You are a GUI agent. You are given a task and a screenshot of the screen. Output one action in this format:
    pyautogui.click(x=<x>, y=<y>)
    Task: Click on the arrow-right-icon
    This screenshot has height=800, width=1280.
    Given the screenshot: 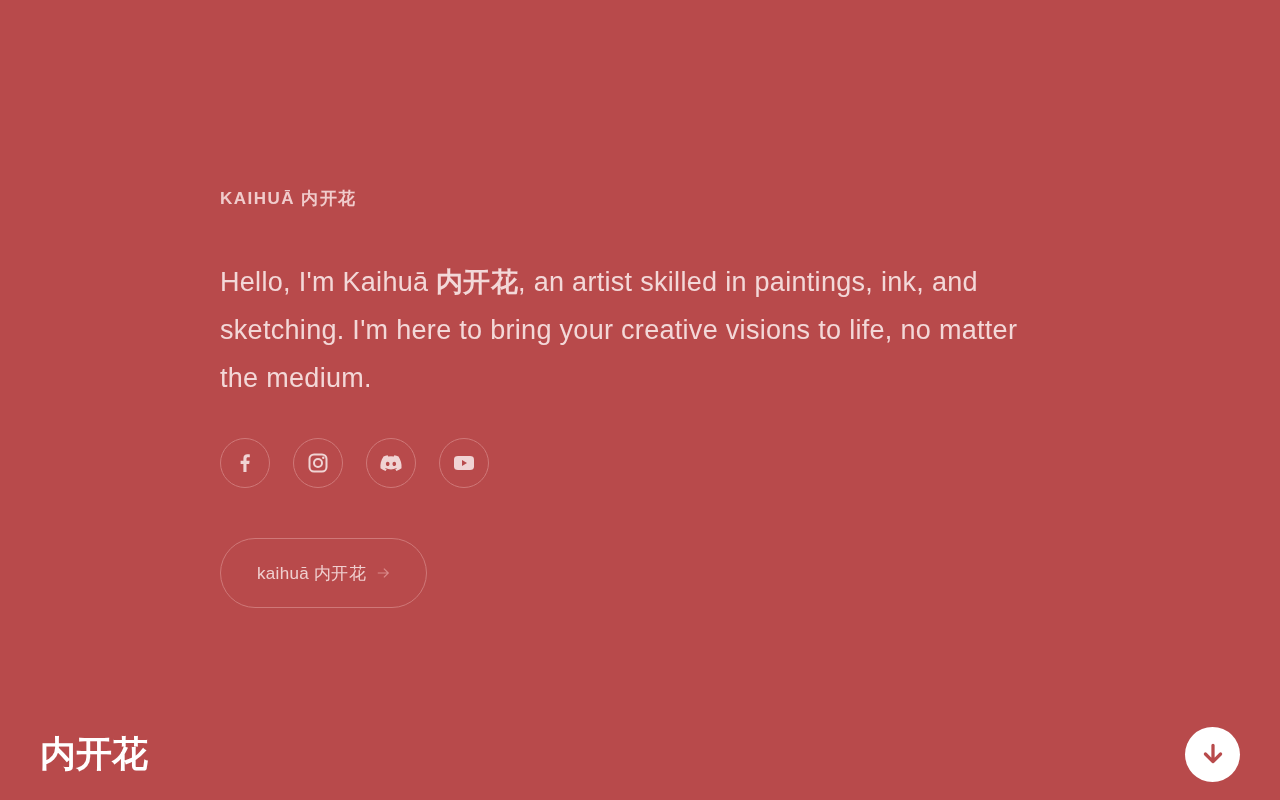 What is the action you would take?
    pyautogui.click(x=382, y=573)
    